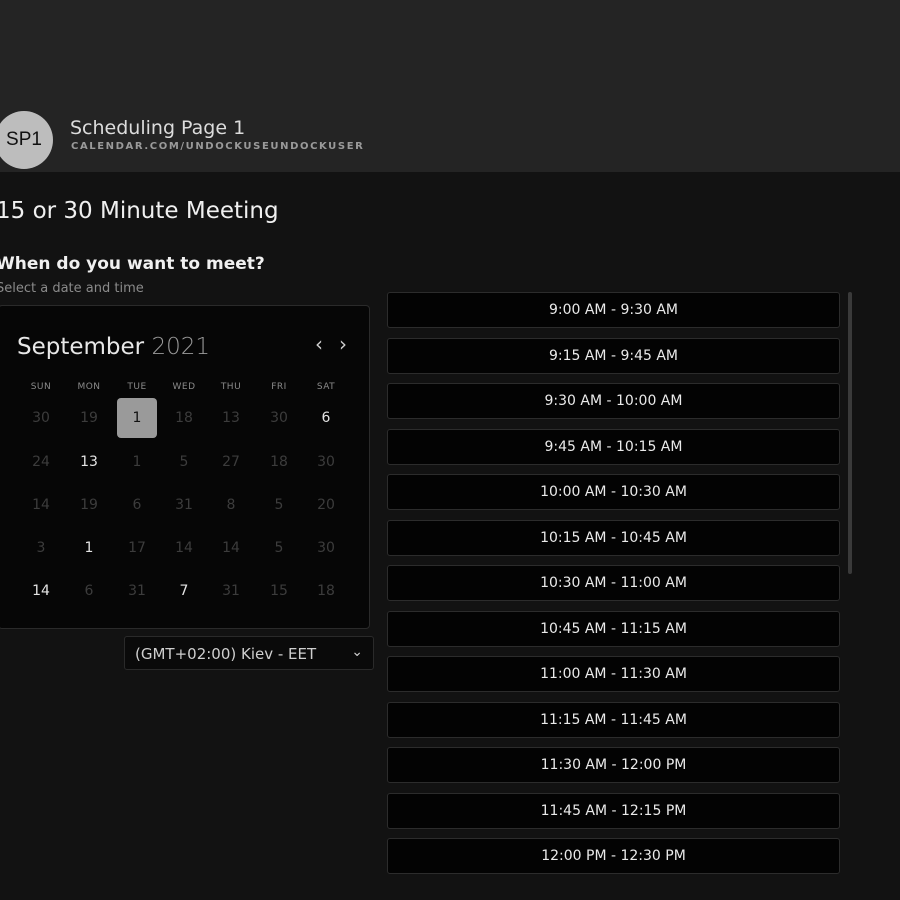 This screenshot has height=900, width=900. I want to click on time-slot-button: 10:30 AM - 11:00 AM, so click(613, 583).